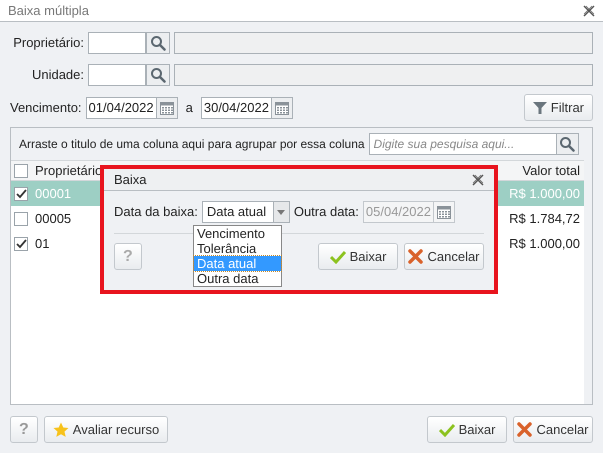 The height and width of the screenshot is (453, 603). I want to click on table-cell-text: 00001, so click(53, 193).